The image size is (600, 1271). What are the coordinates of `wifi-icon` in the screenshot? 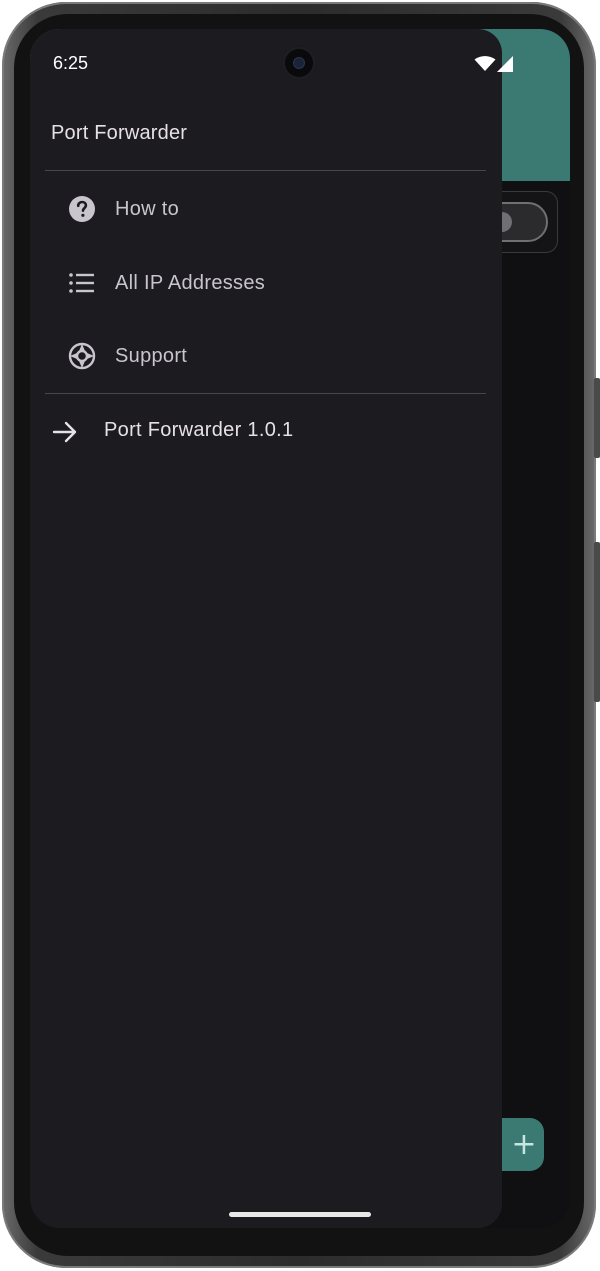 It's located at (485, 63).